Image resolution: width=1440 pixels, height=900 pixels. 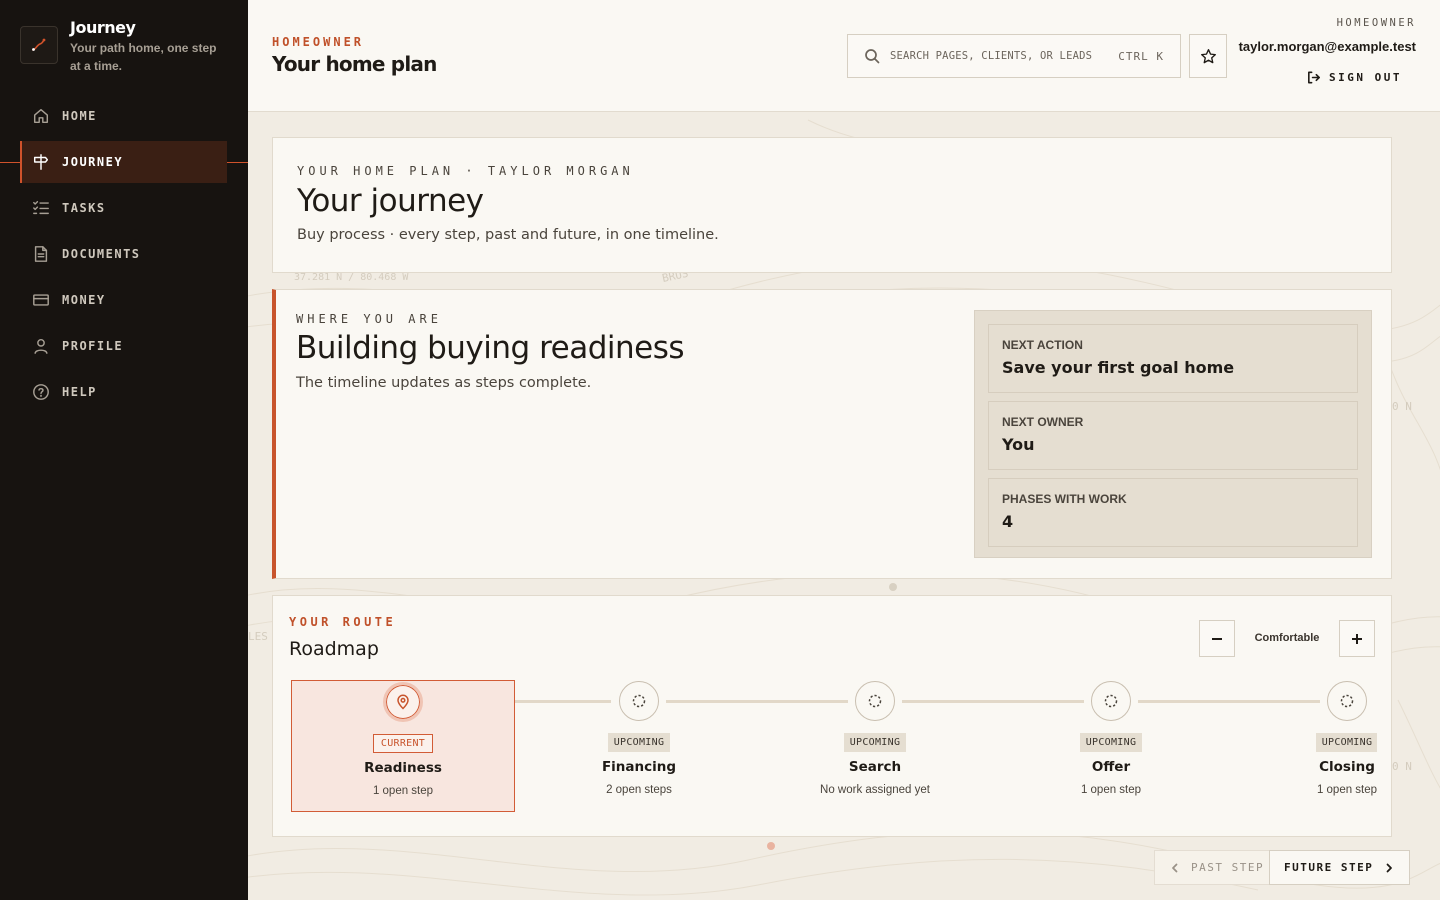 What do you see at coordinates (79, 392) in the screenshot?
I see `sidebar-item-label: HELP` at bounding box center [79, 392].